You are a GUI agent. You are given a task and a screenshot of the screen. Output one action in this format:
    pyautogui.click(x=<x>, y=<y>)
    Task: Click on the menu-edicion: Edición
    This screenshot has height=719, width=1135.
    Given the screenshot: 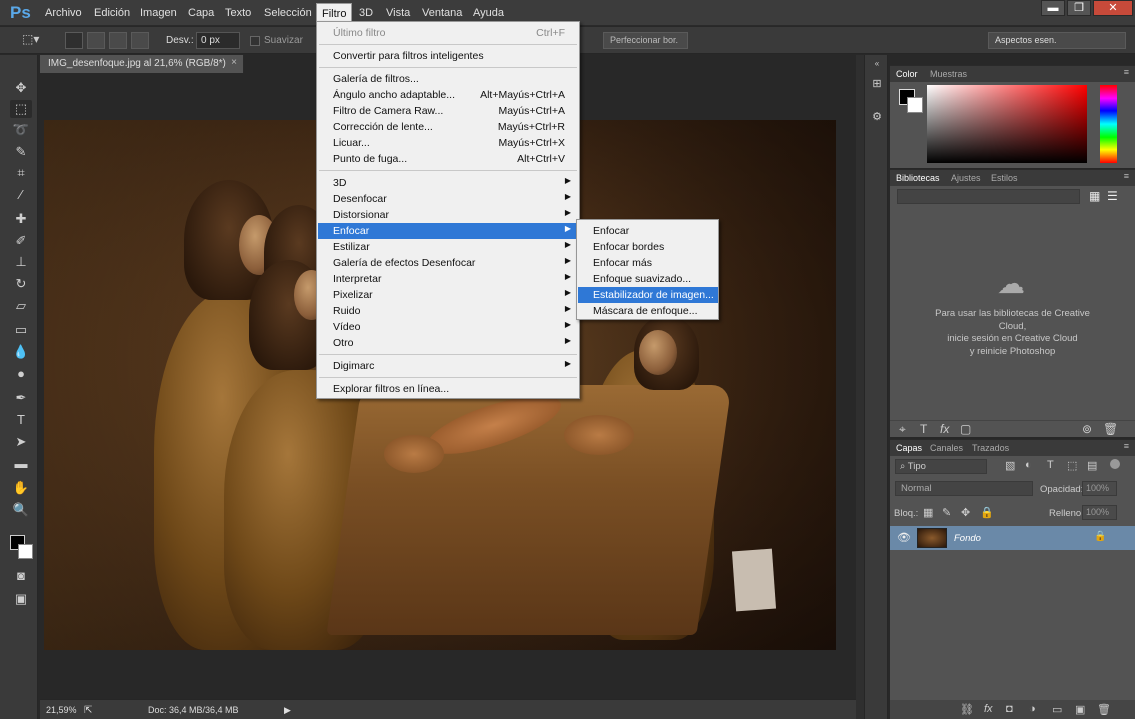 What is the action you would take?
    pyautogui.click(x=112, y=13)
    